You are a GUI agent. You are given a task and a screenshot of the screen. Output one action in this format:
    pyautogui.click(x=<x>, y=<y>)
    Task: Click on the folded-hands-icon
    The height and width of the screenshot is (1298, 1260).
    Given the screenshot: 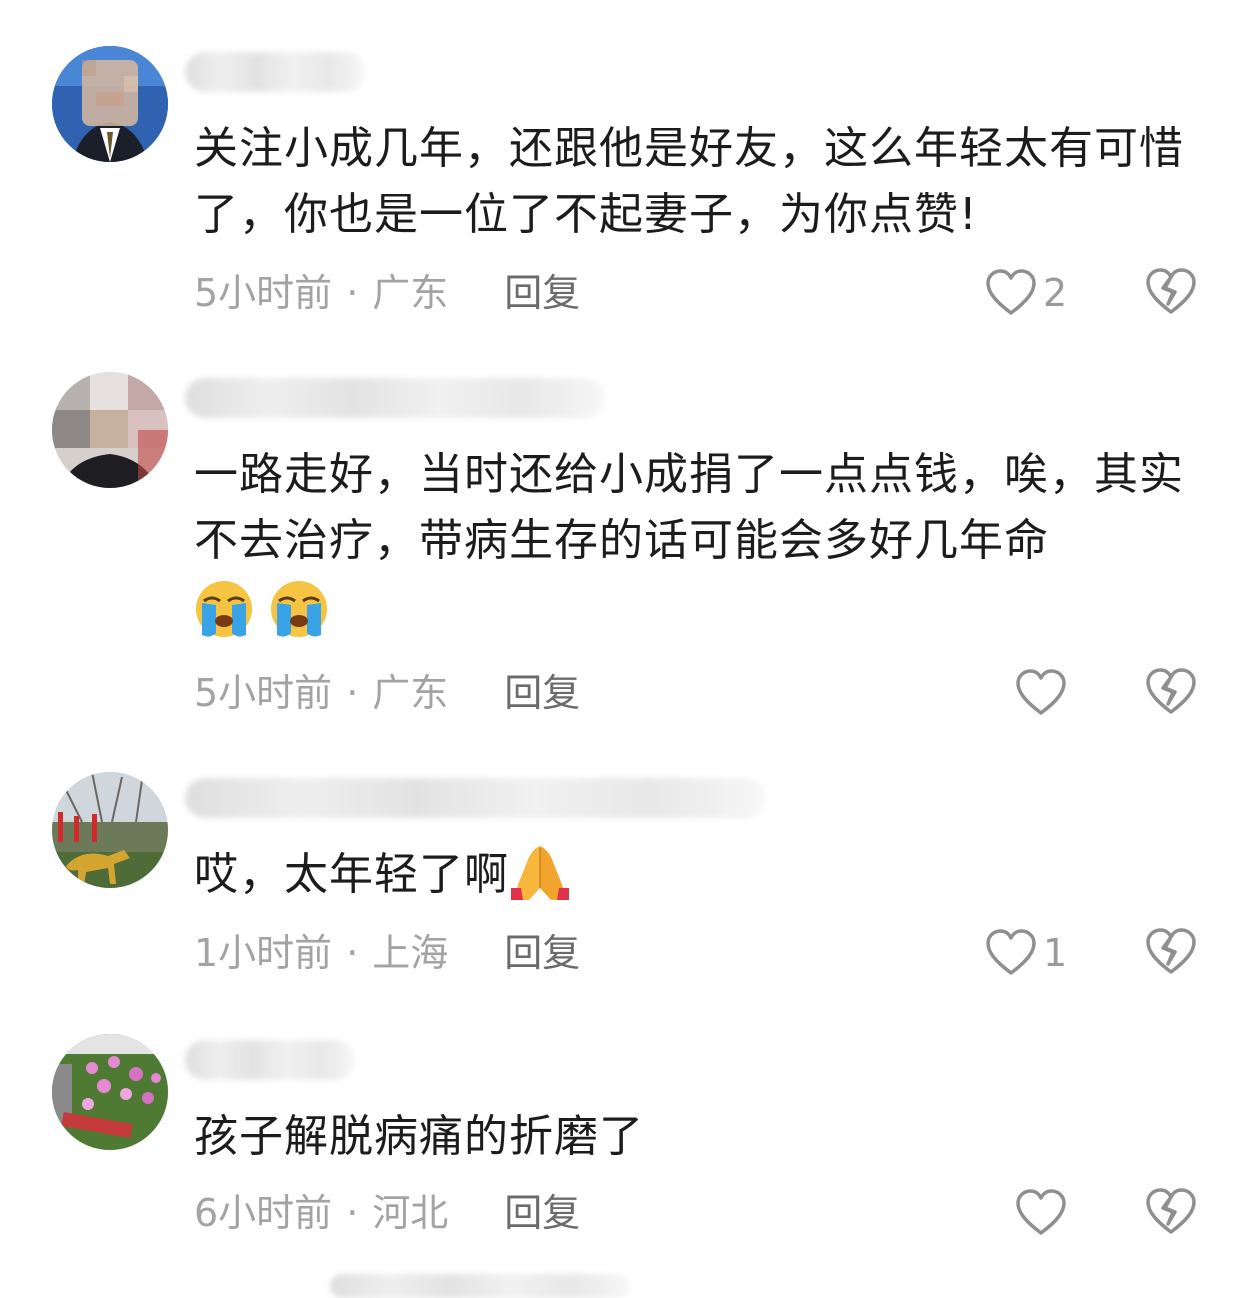 What is the action you would take?
    pyautogui.click(x=540, y=873)
    